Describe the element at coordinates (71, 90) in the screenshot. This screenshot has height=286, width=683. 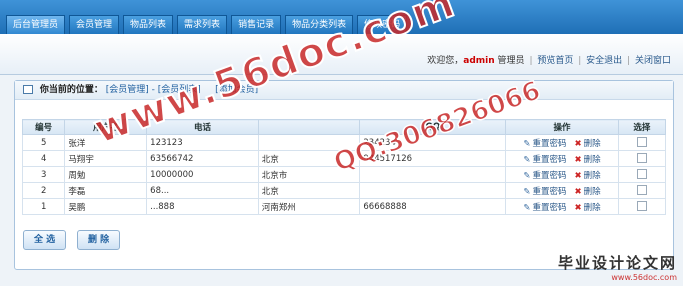
I see `breadcrumb-label: 你当前的位置：` at that location.